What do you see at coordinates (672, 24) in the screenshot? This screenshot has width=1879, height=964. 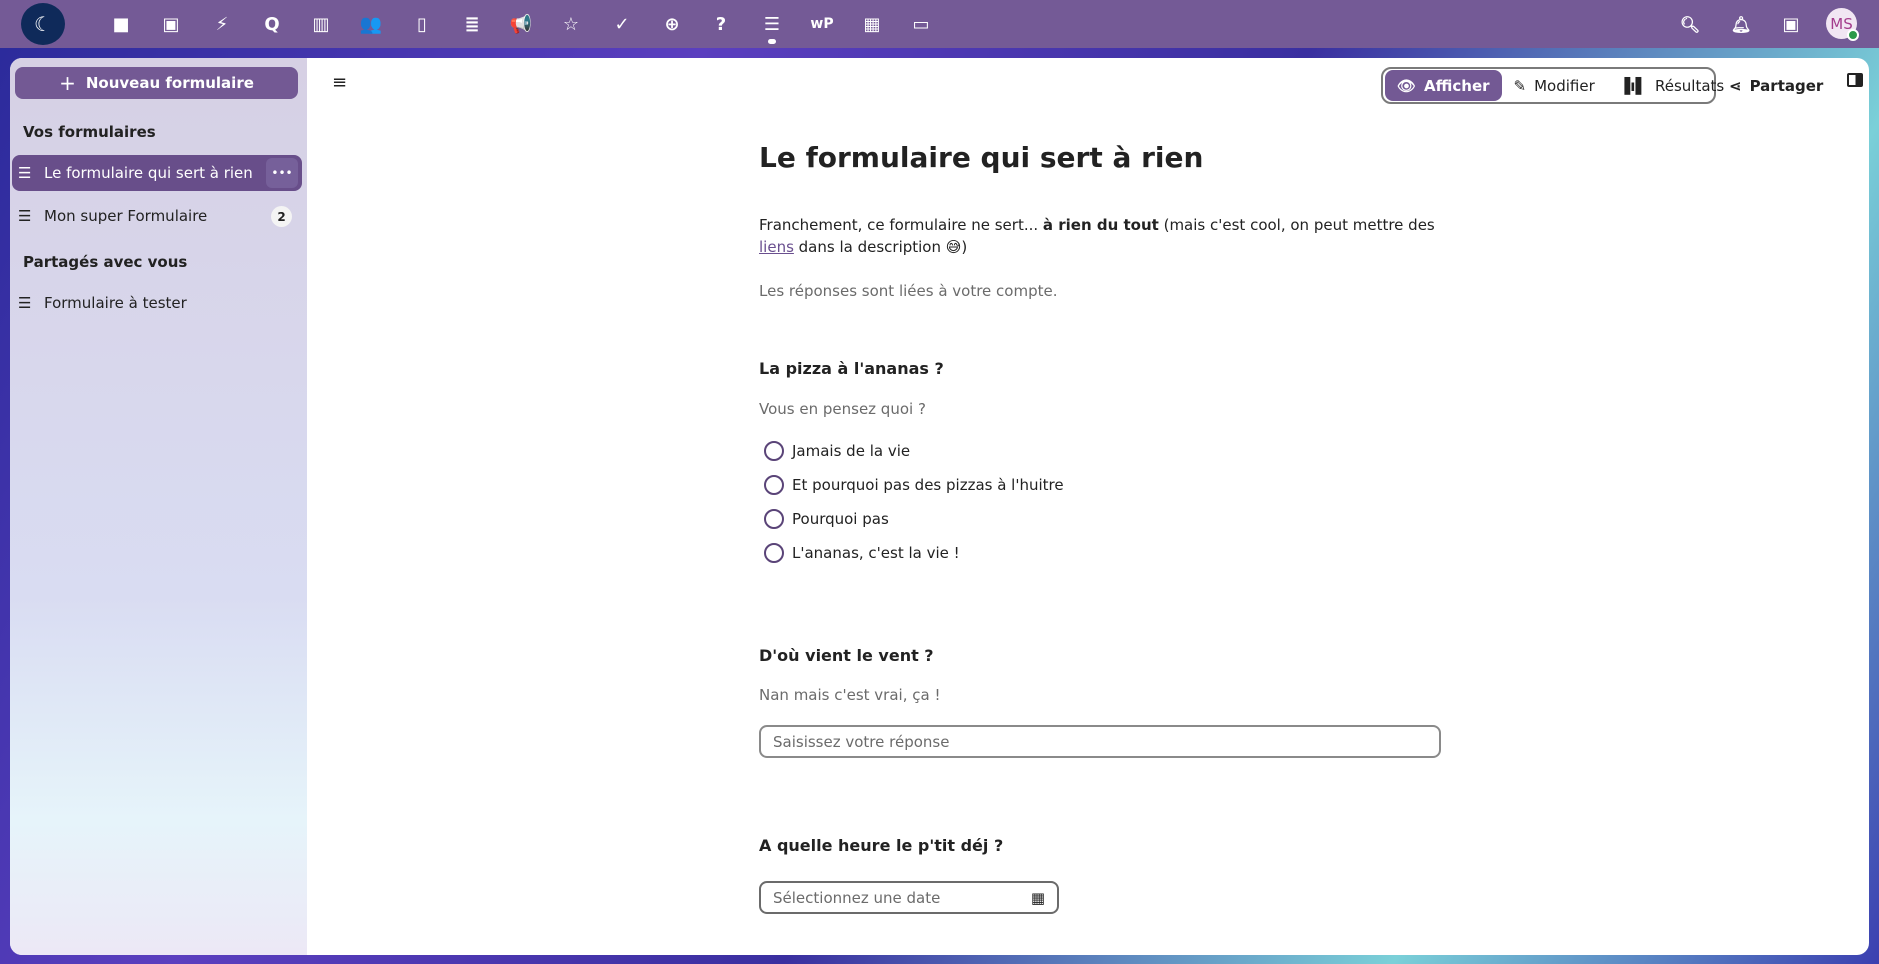 I see `help-center-icon: ⊕` at bounding box center [672, 24].